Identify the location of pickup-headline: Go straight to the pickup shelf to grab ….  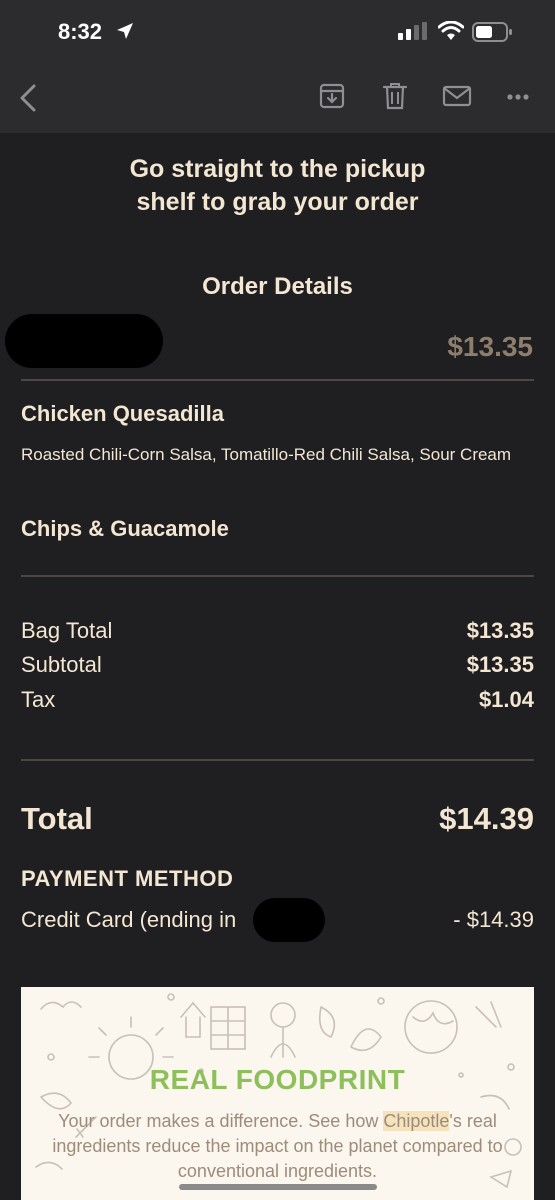
(277, 186).